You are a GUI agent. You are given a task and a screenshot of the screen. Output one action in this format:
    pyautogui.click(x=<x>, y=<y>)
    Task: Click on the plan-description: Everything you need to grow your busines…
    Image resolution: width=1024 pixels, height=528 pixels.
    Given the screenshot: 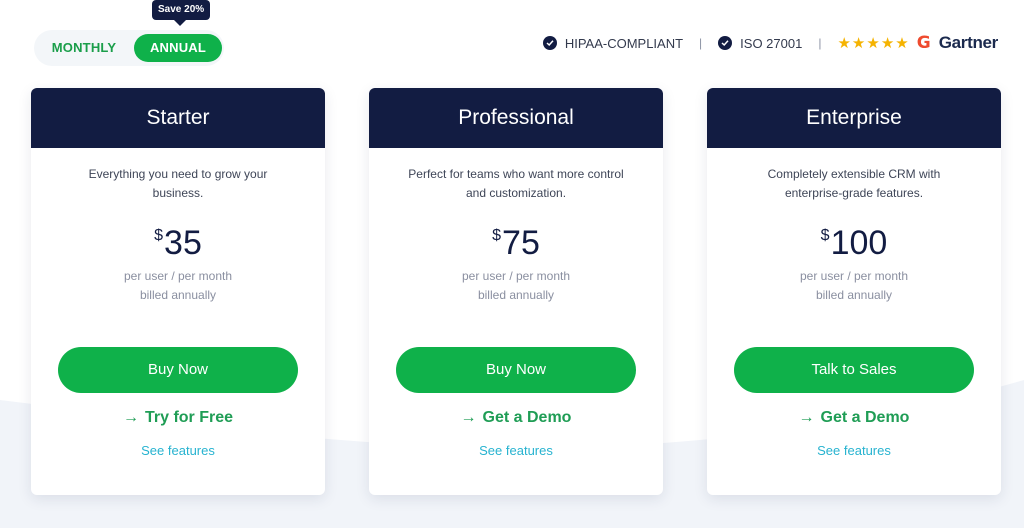 What is the action you would take?
    pyautogui.click(x=178, y=183)
    